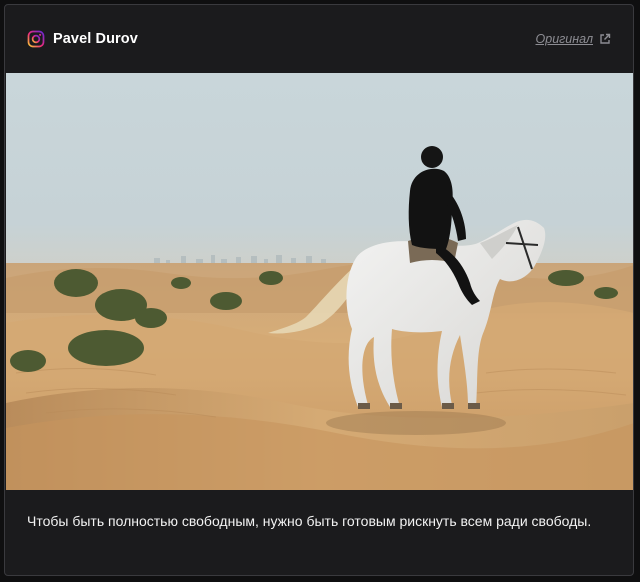 The image size is (640, 582). Describe the element at coordinates (605, 39) in the screenshot. I see `external-link-icon` at that location.